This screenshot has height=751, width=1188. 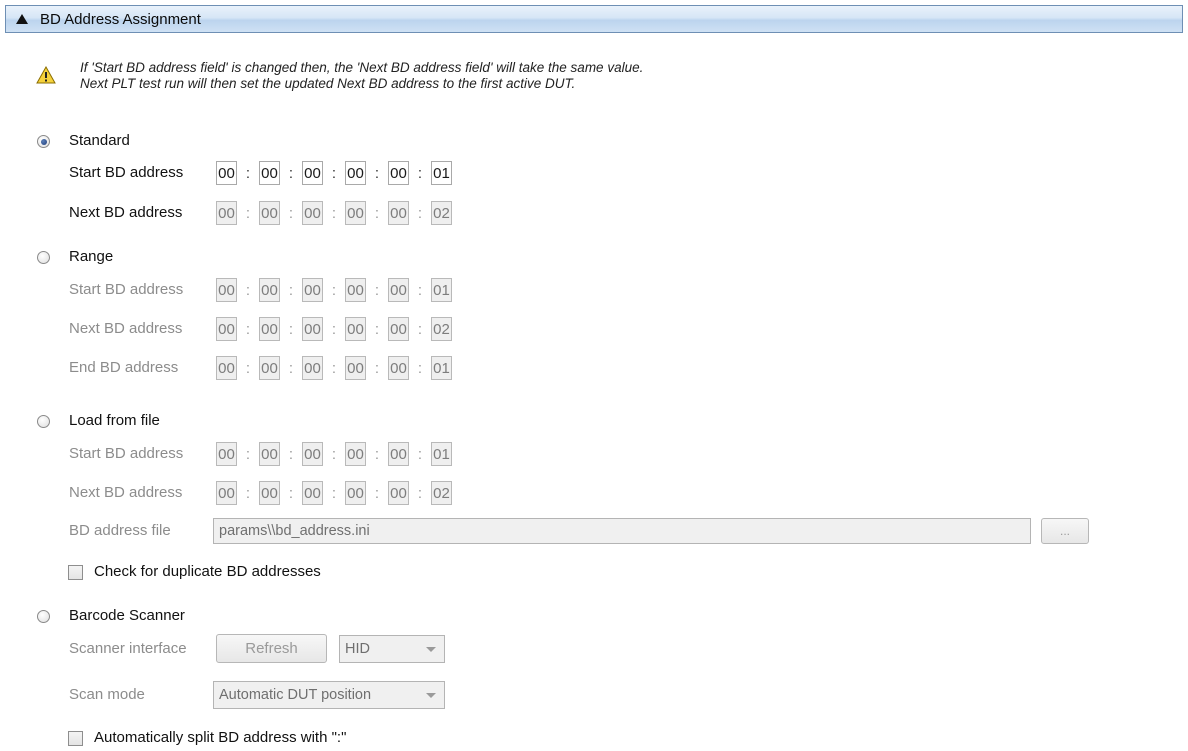 What do you see at coordinates (334, 329) in the screenshot?
I see `range-next-address: 00: 00: 00: 00: 00: 02` at bounding box center [334, 329].